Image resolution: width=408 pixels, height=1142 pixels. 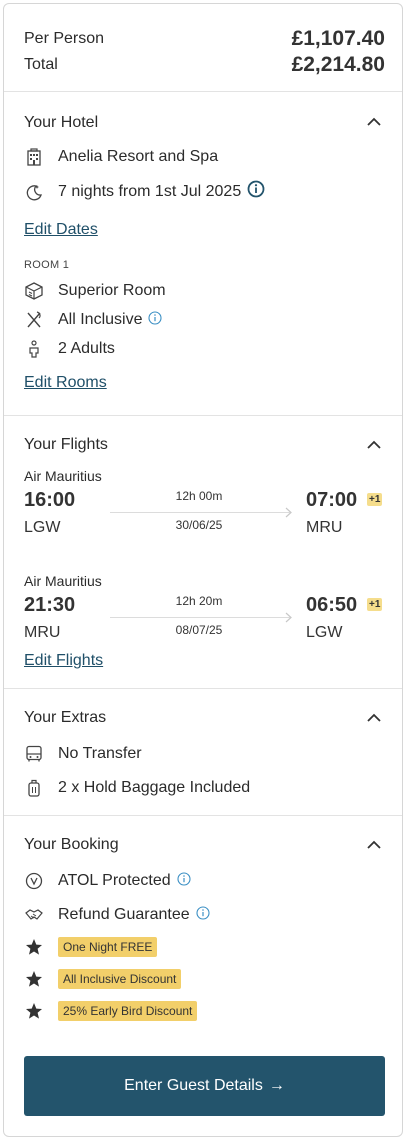 I want to click on hotel-section-title: Your Hotel, so click(x=61, y=122).